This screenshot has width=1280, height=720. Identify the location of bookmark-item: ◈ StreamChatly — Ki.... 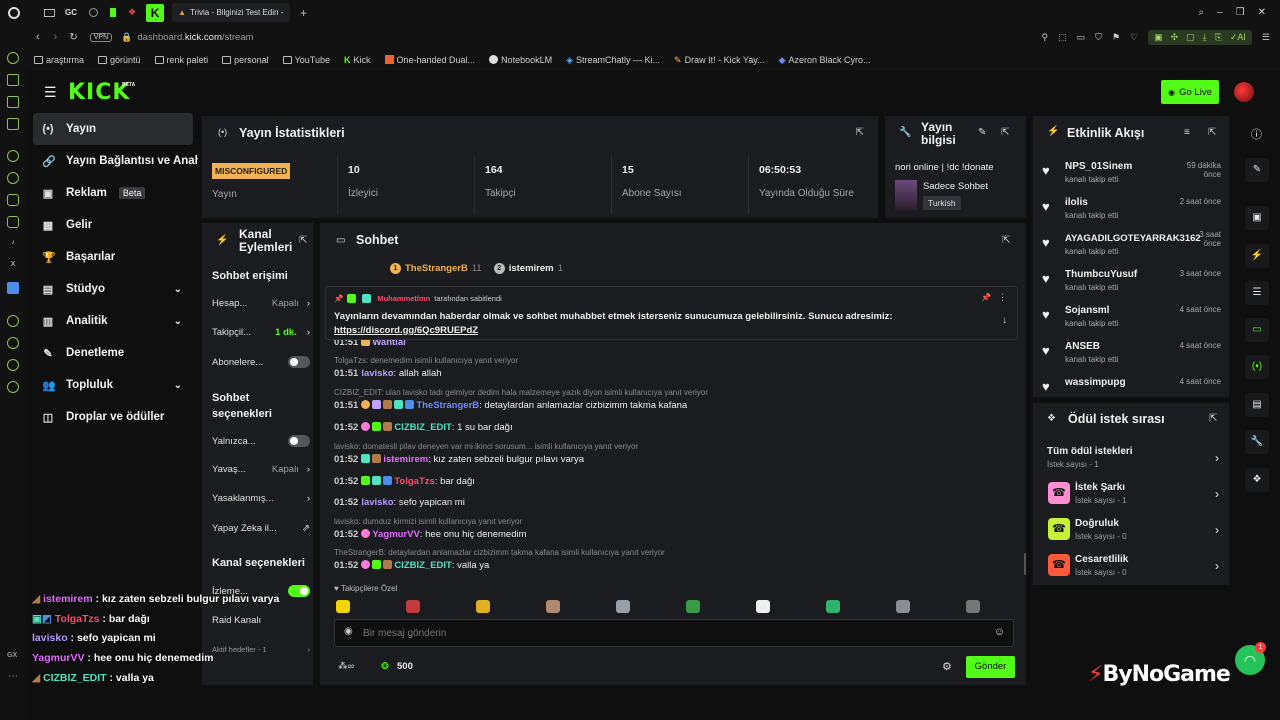
(613, 60).